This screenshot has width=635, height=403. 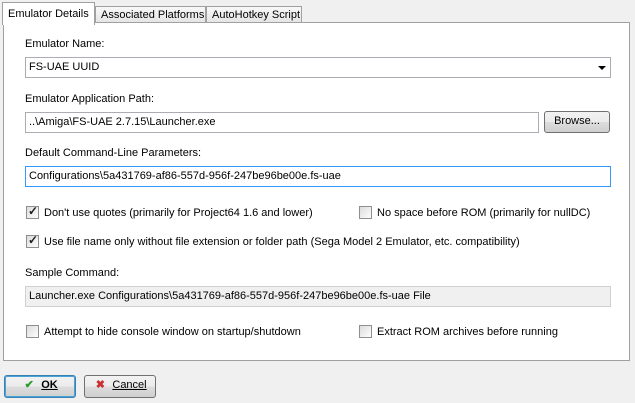 I want to click on emulator-name-value: FS-UAE UUID, so click(x=64, y=67).